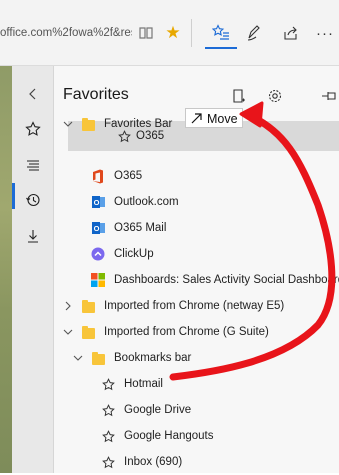 The width and height of the screenshot is (339, 475). What do you see at coordinates (173, 33) in the screenshot?
I see `add-favorite-star-icon: ★` at bounding box center [173, 33].